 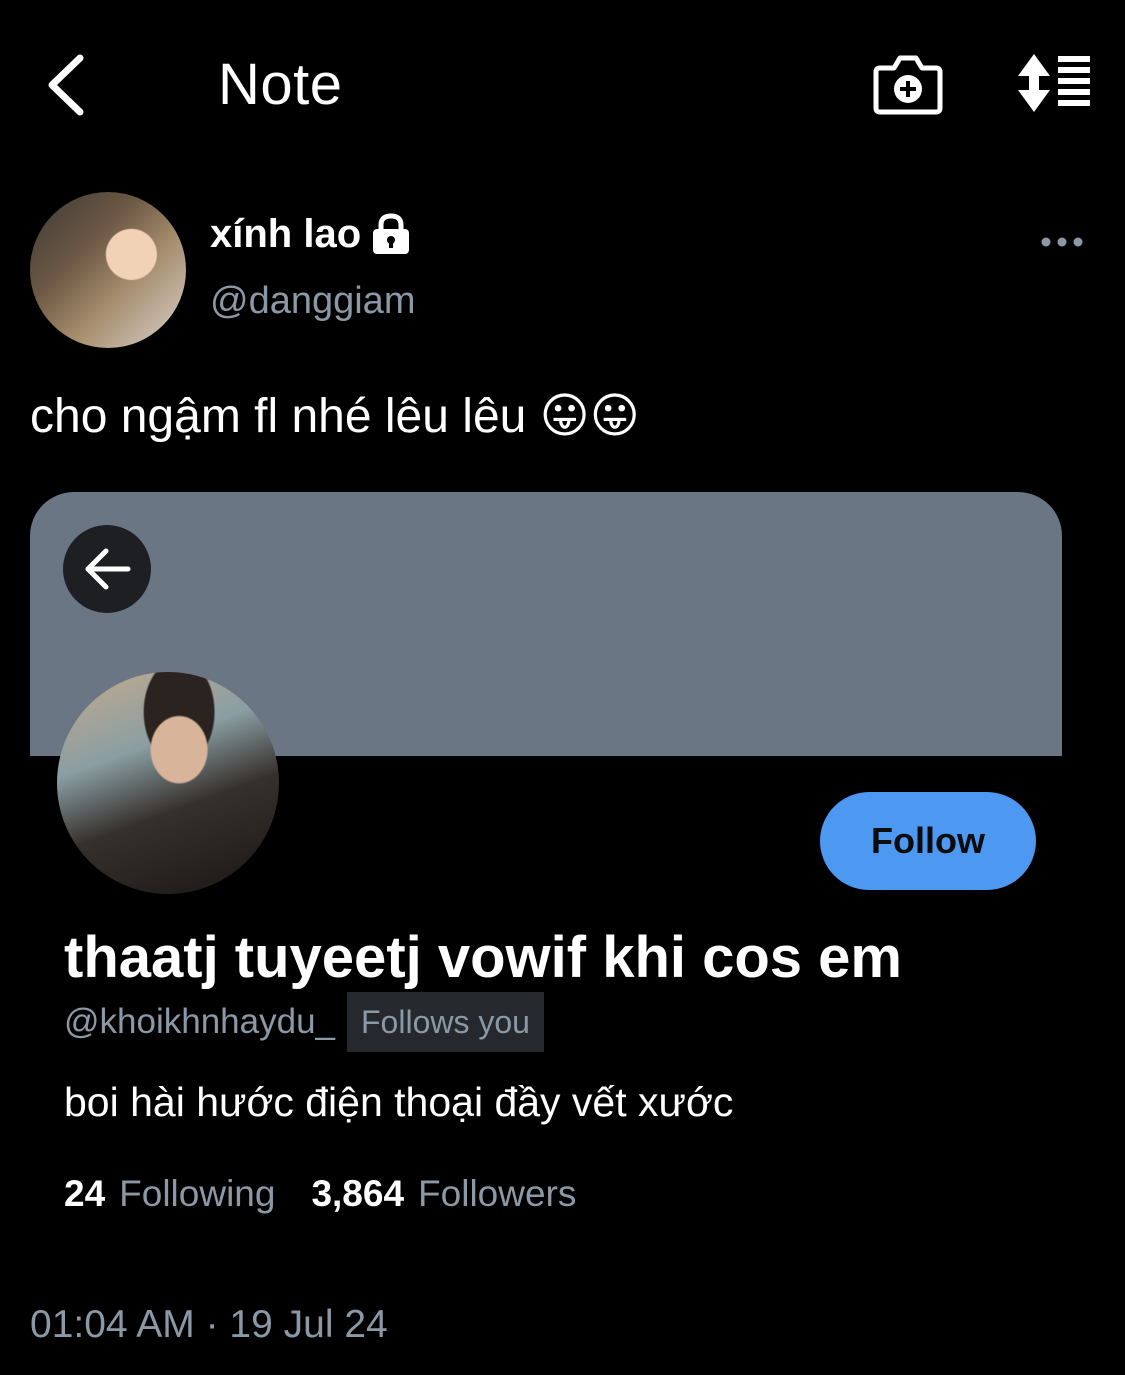 What do you see at coordinates (168, 783) in the screenshot?
I see `profile-avatar` at bounding box center [168, 783].